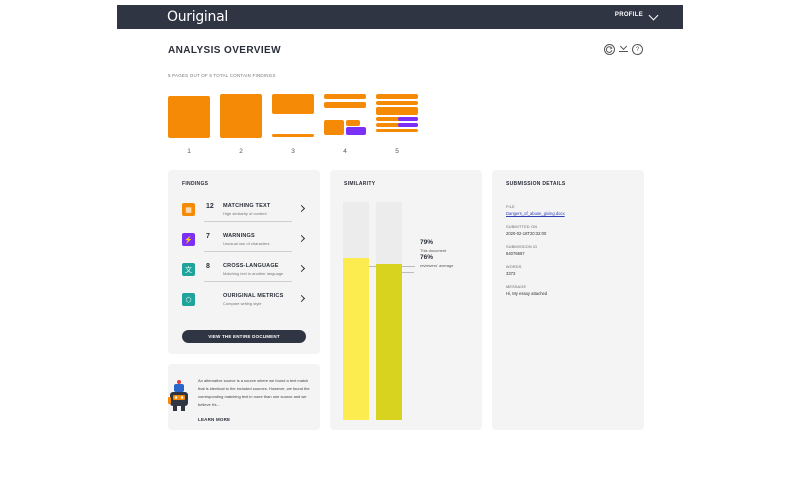 This screenshot has width=800, height=480. I want to click on message-label: MESSAGE, so click(516, 287).